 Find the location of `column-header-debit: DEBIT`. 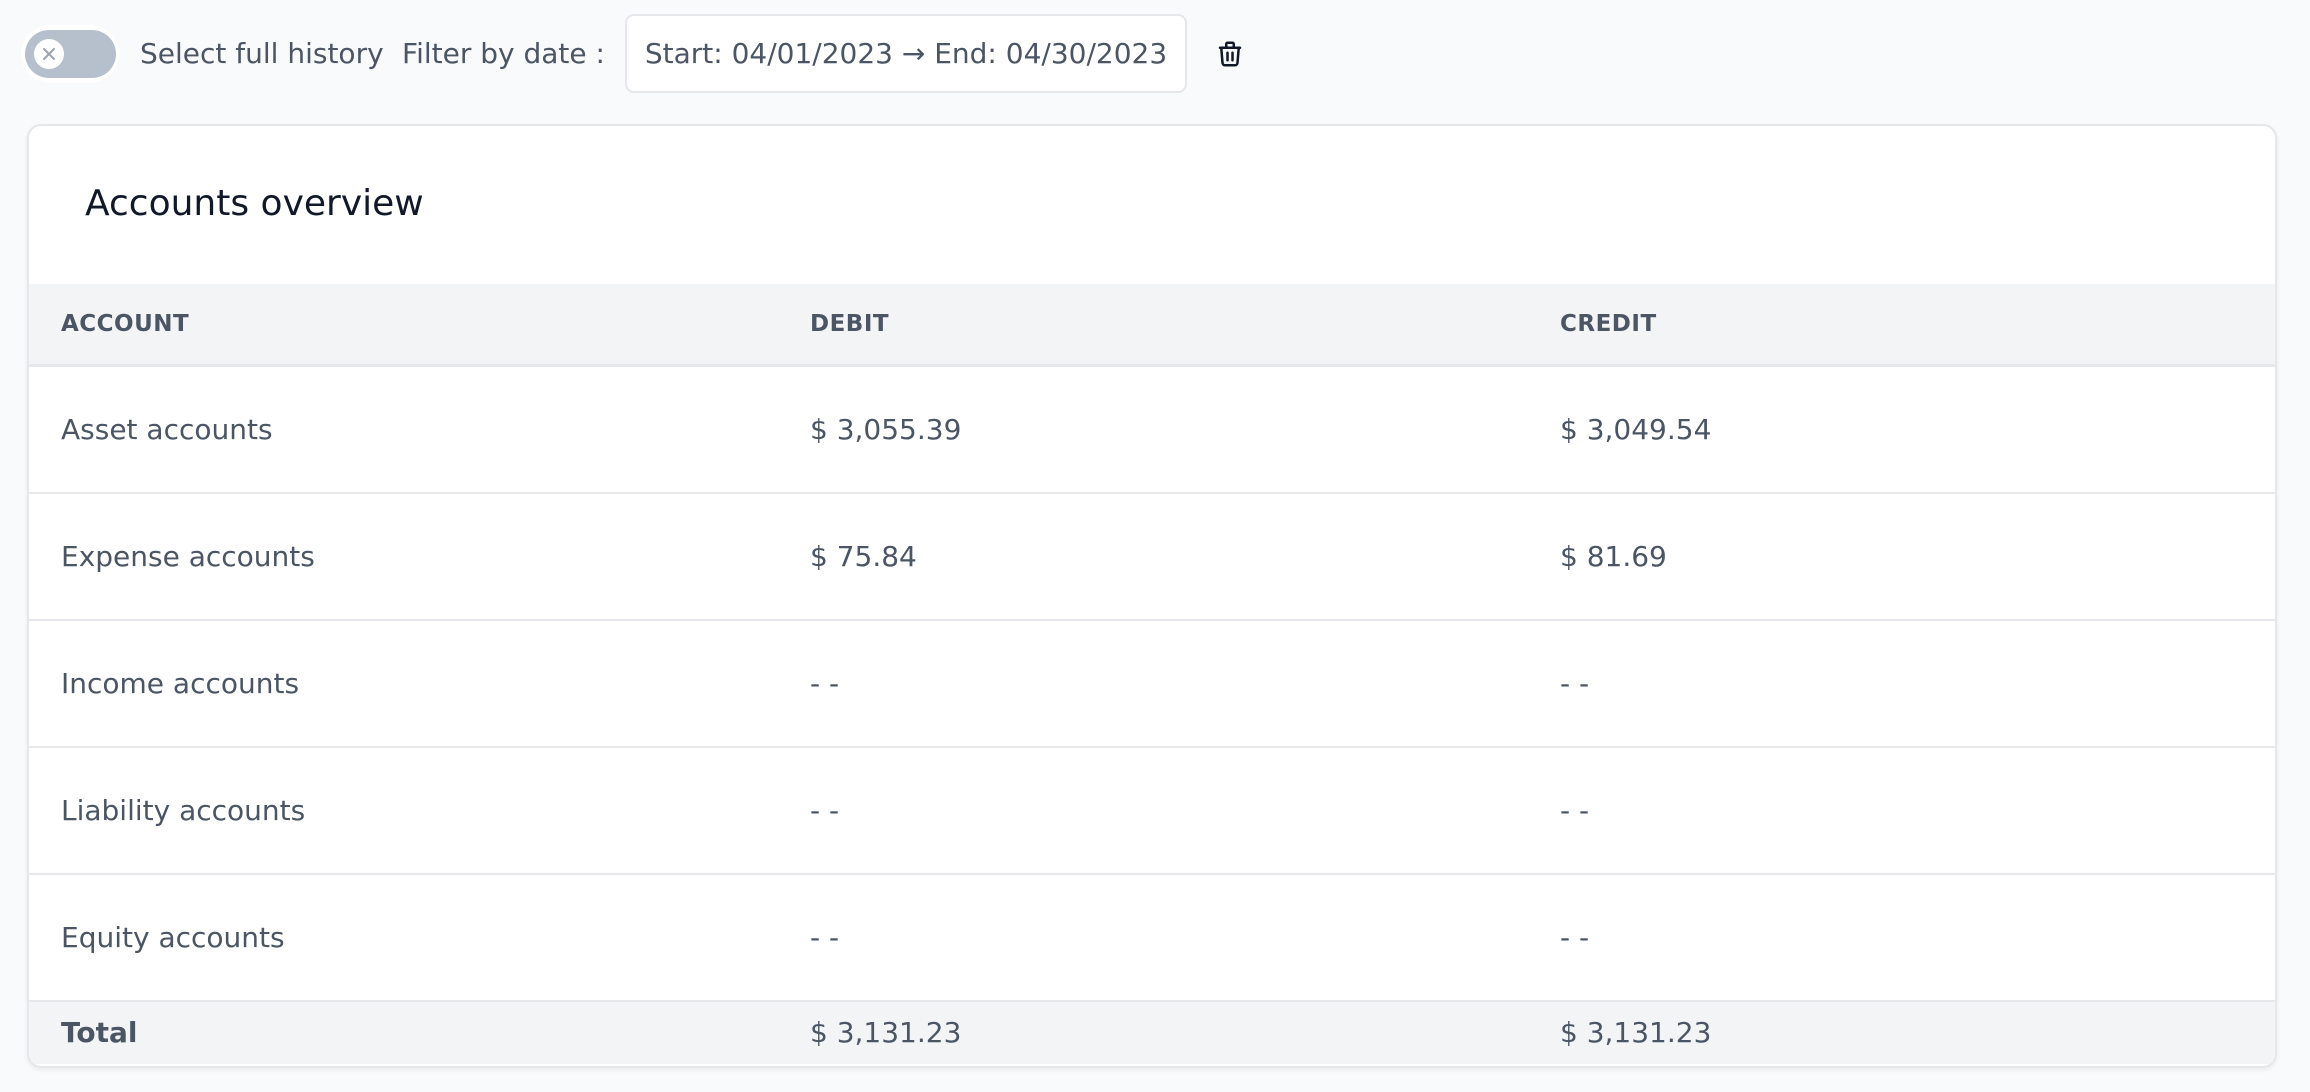

column-header-debit: DEBIT is located at coordinates (850, 324).